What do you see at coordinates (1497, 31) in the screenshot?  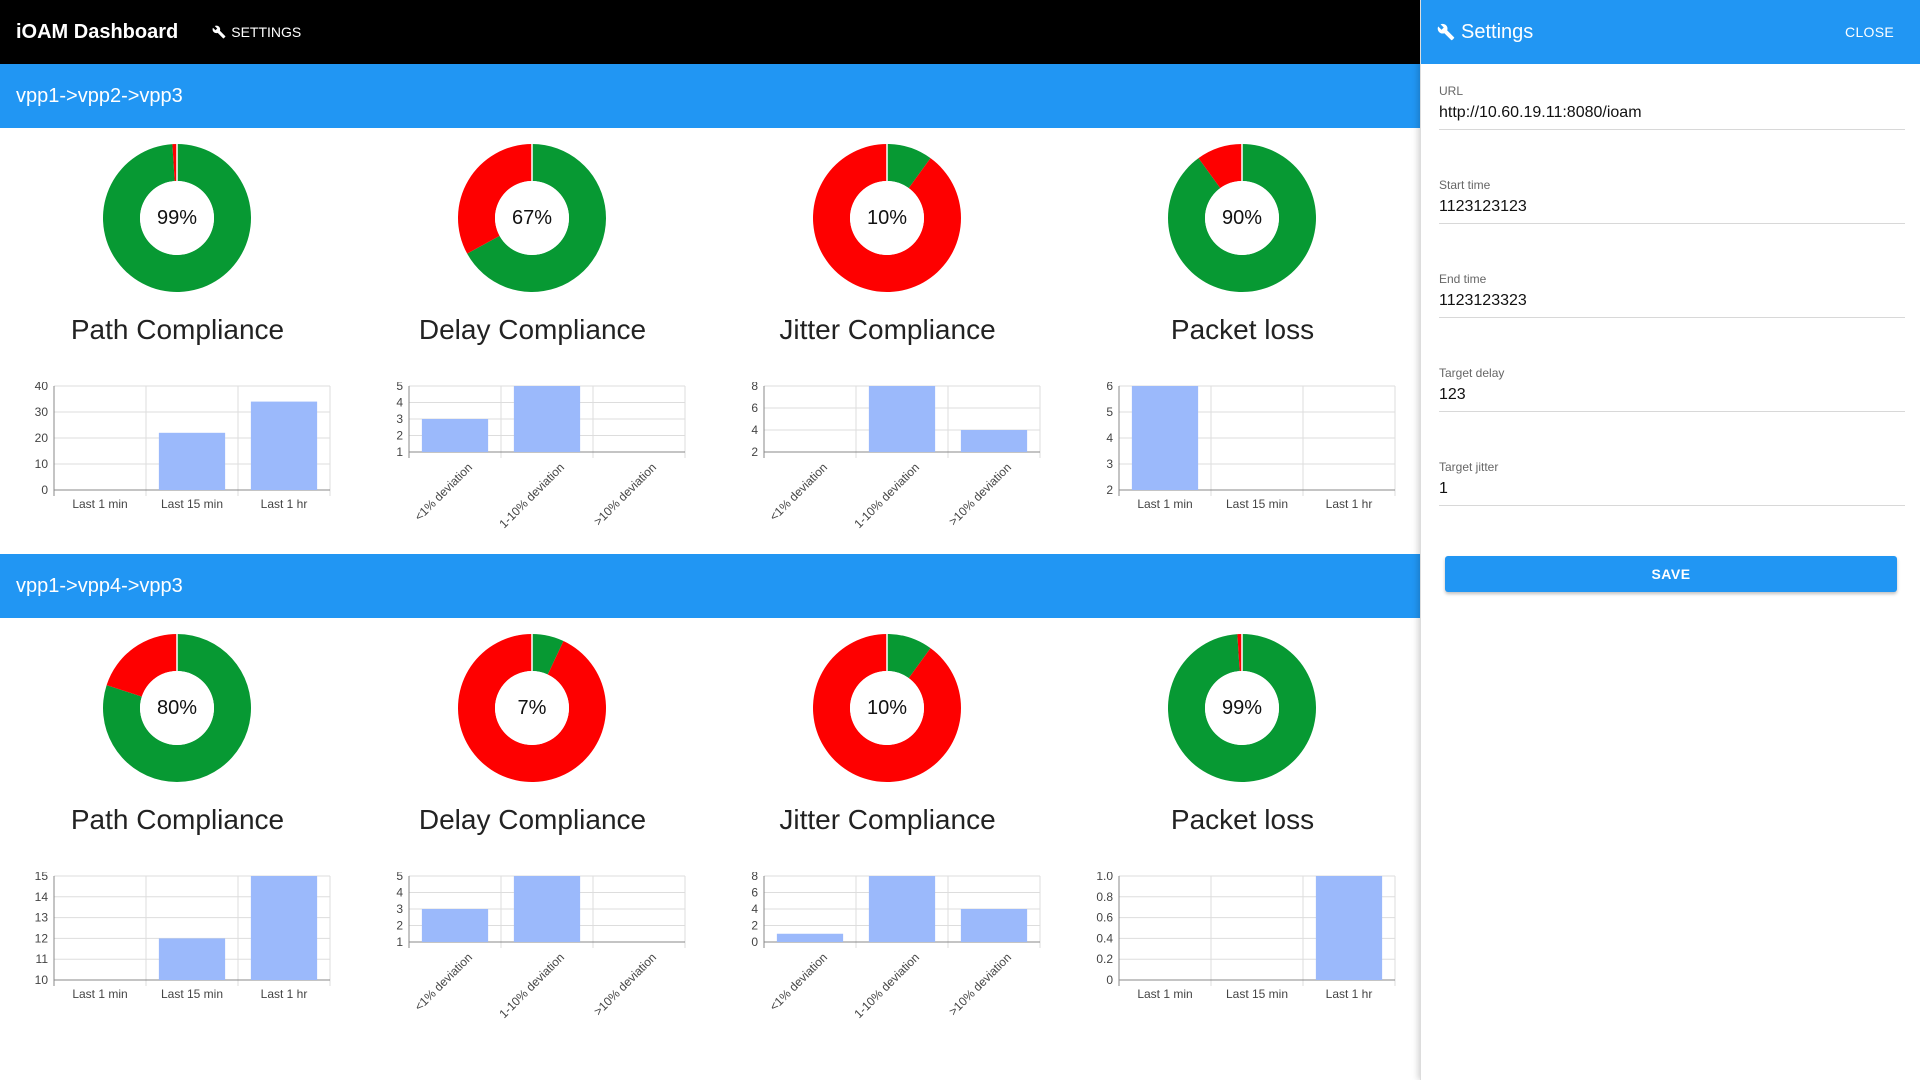 I see `drawer-title: Settings` at bounding box center [1497, 31].